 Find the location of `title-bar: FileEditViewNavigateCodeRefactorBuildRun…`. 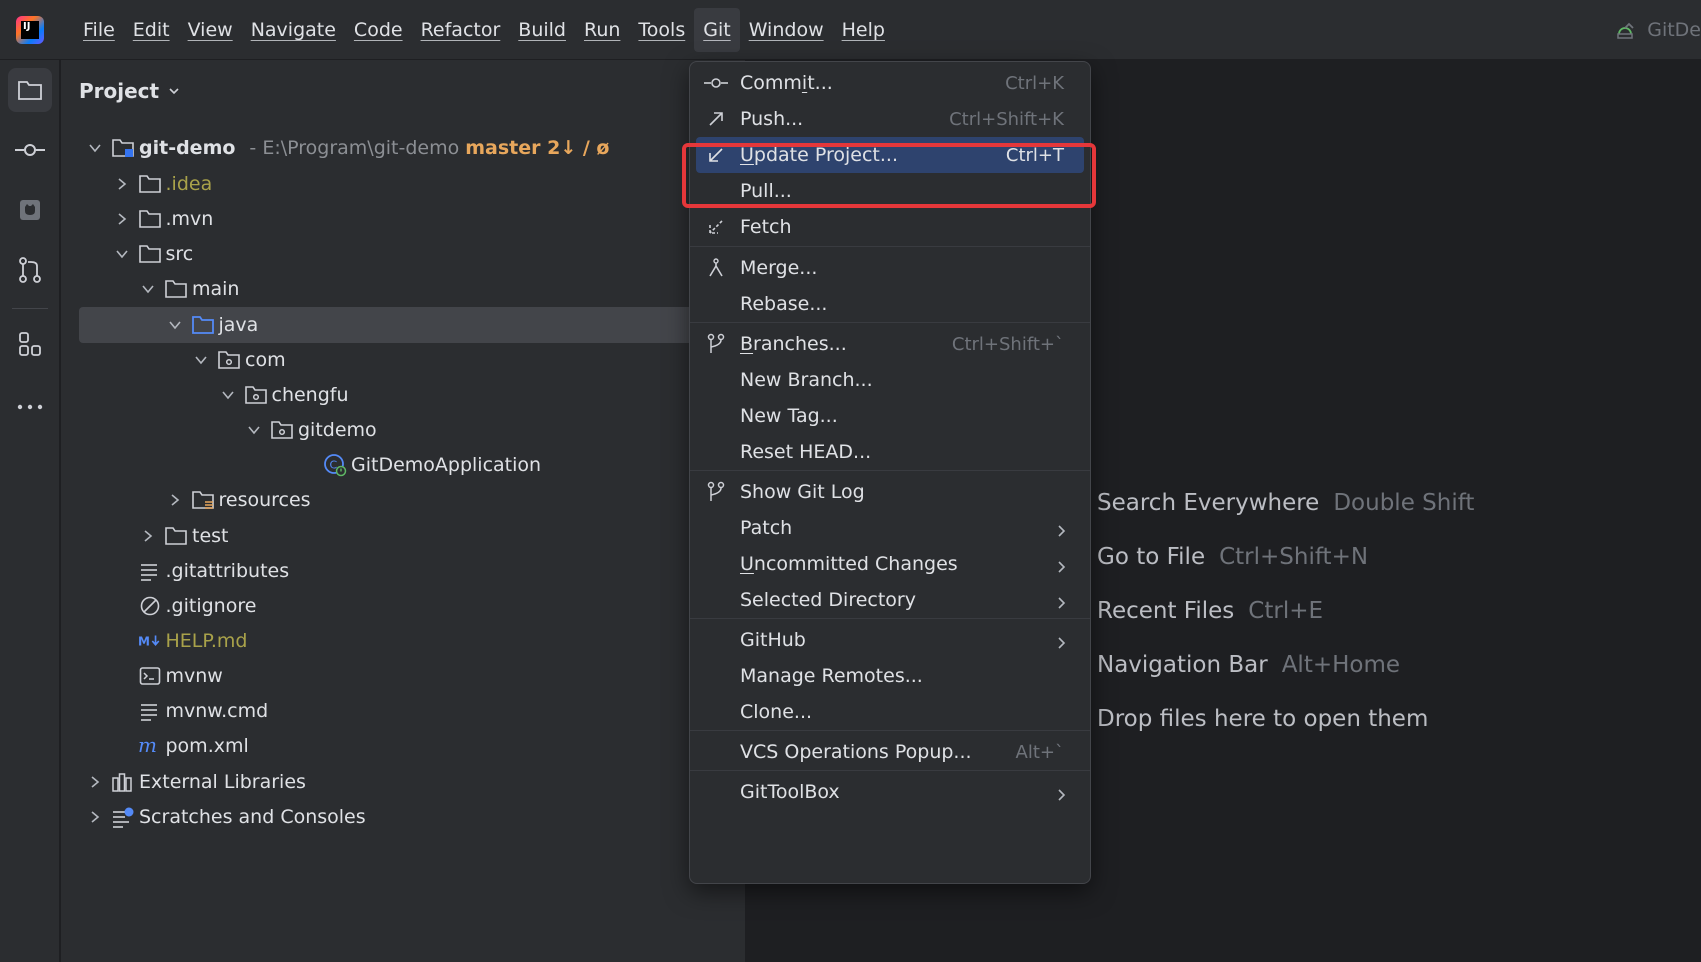

title-bar: FileEditViewNavigateCodeRefactorBuildRun… is located at coordinates (850, 30).